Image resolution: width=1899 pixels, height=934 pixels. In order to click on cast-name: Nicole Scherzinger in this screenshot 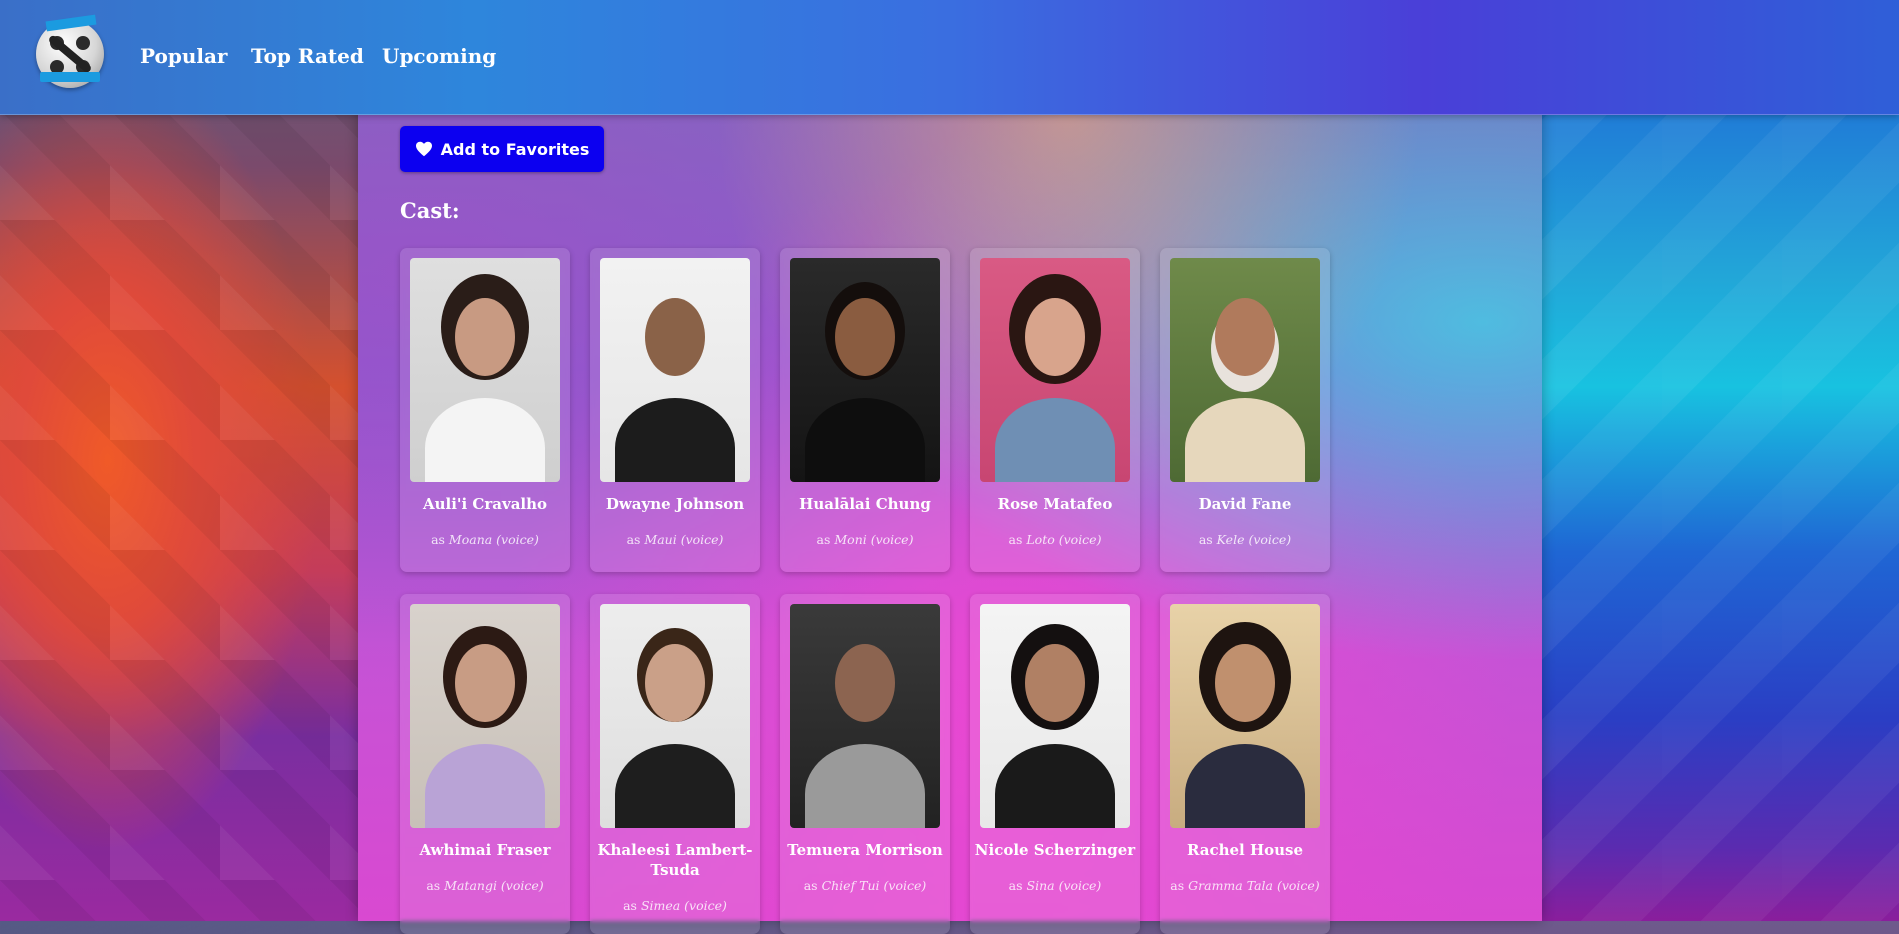, I will do `click(1055, 850)`.